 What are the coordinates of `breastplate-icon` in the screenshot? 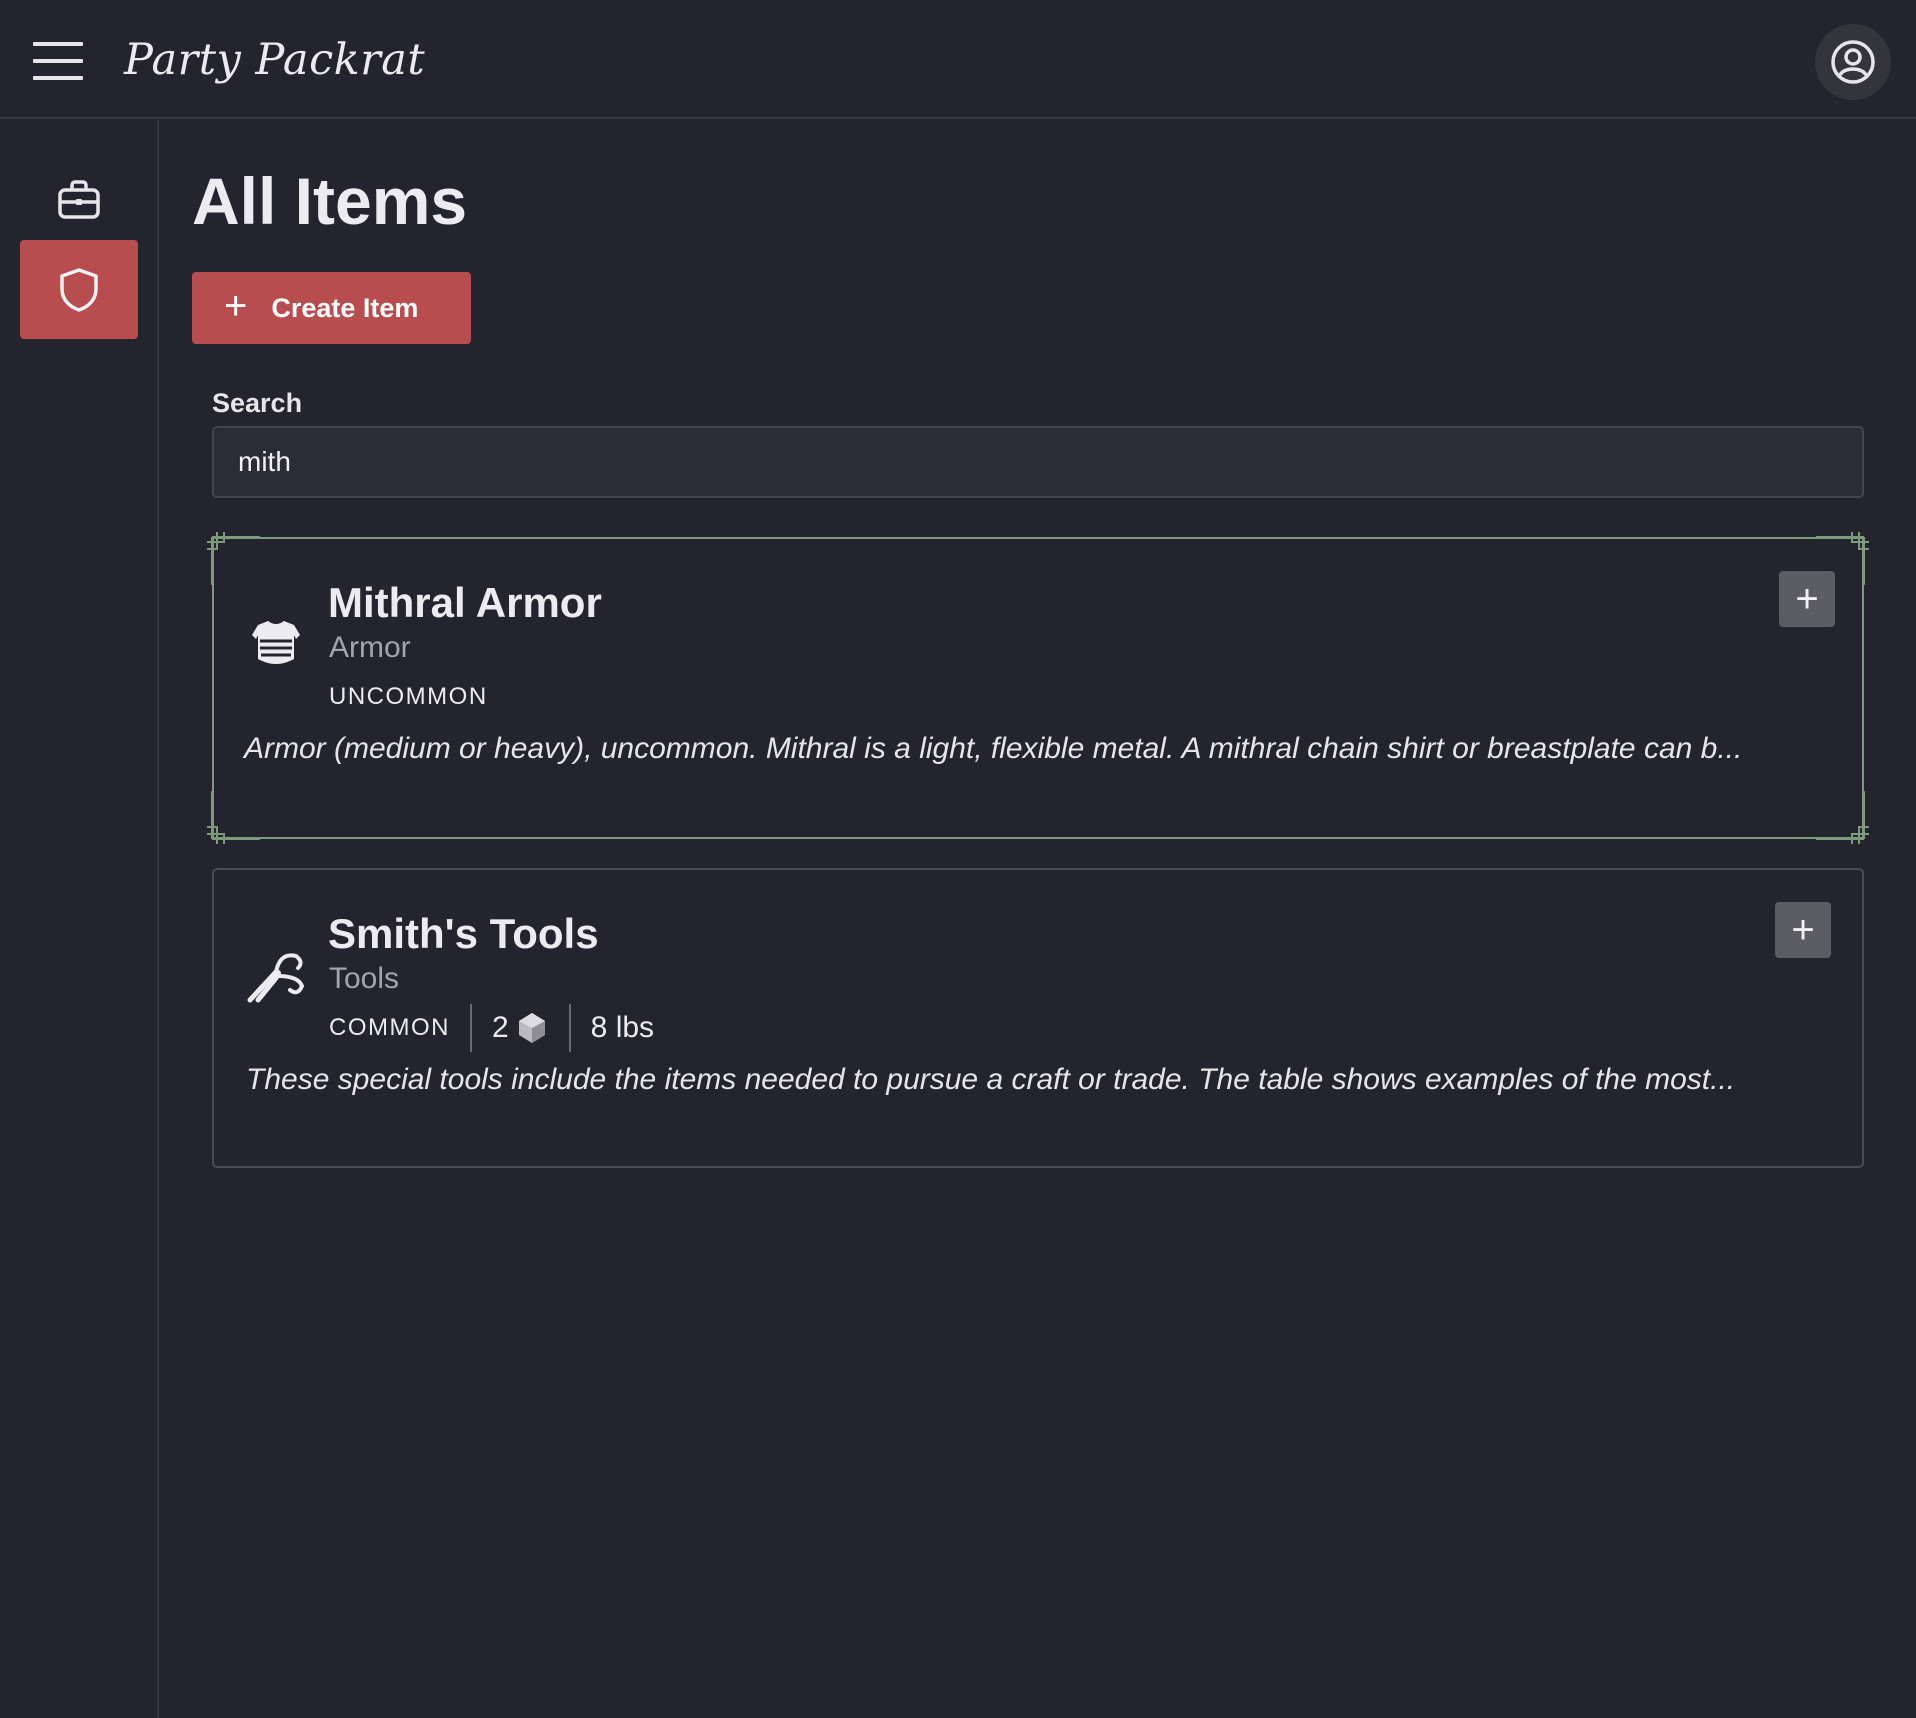 It's located at (276, 642).